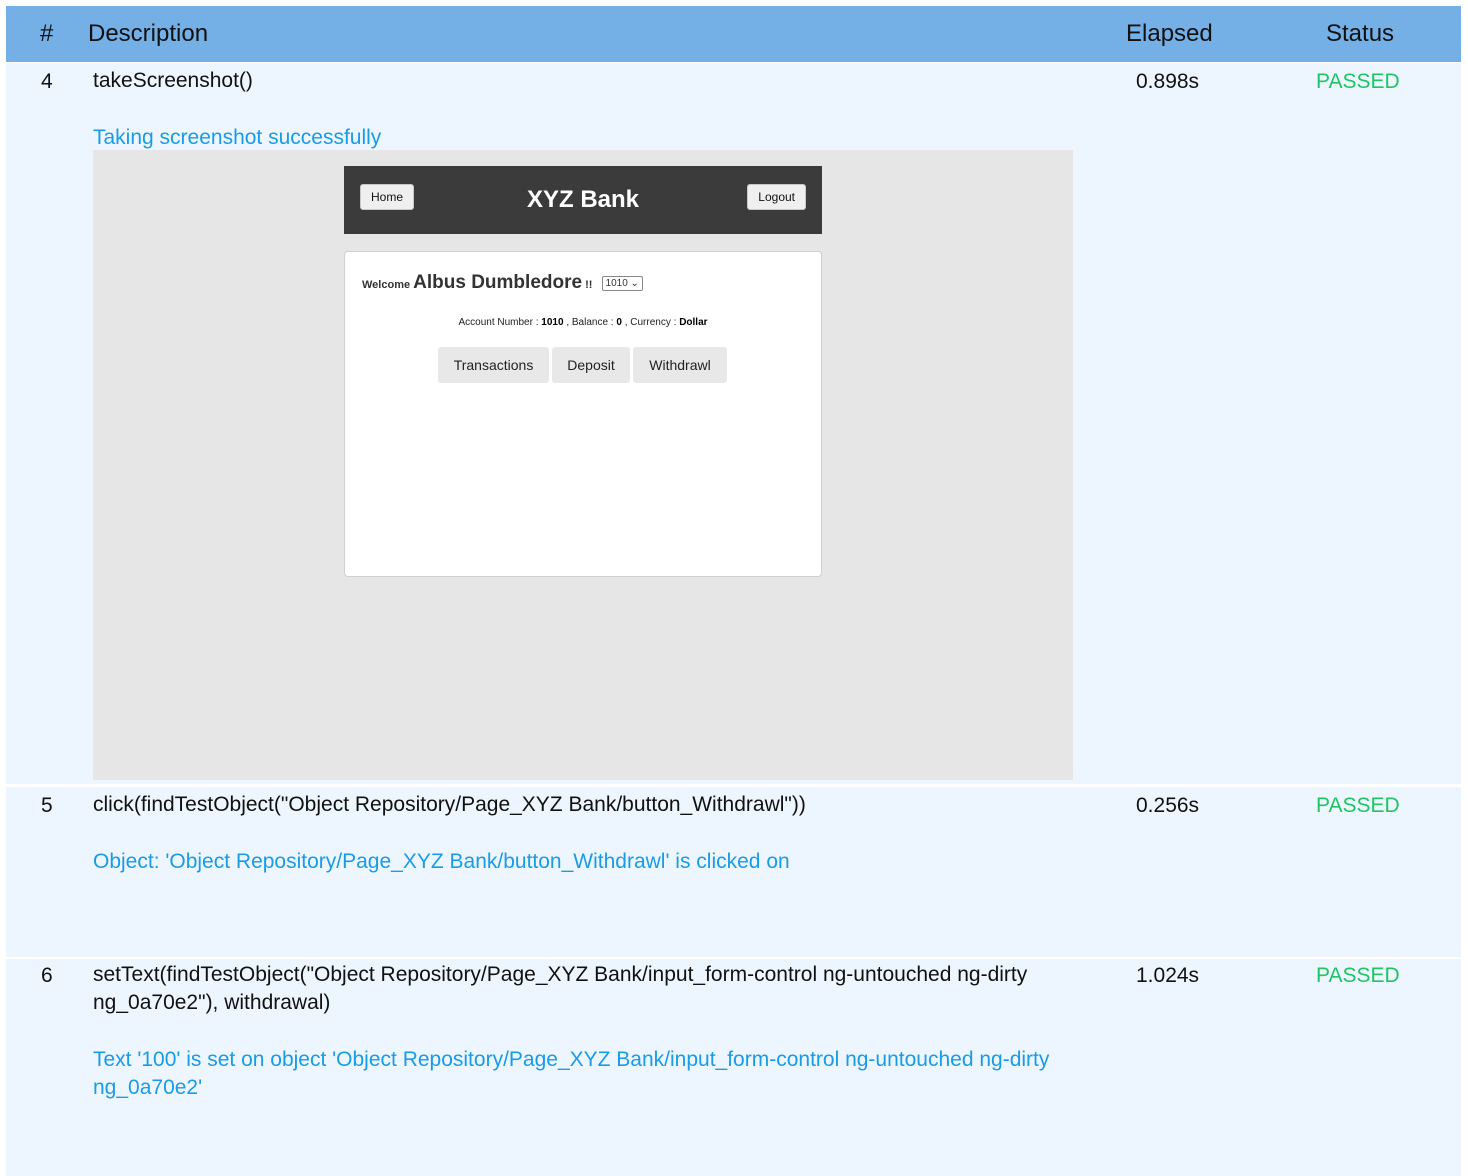 This screenshot has width=1468, height=1176. Describe the element at coordinates (173, 80) in the screenshot. I see `step-description: takeScreenshot()` at that location.